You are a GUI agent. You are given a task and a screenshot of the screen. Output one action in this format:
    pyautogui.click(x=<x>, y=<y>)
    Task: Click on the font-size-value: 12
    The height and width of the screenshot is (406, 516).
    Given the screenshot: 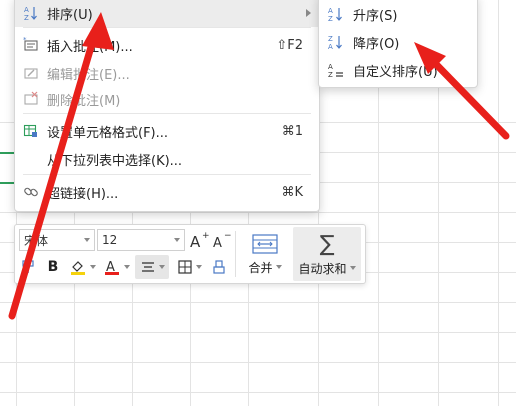 What is the action you would take?
    pyautogui.click(x=110, y=240)
    